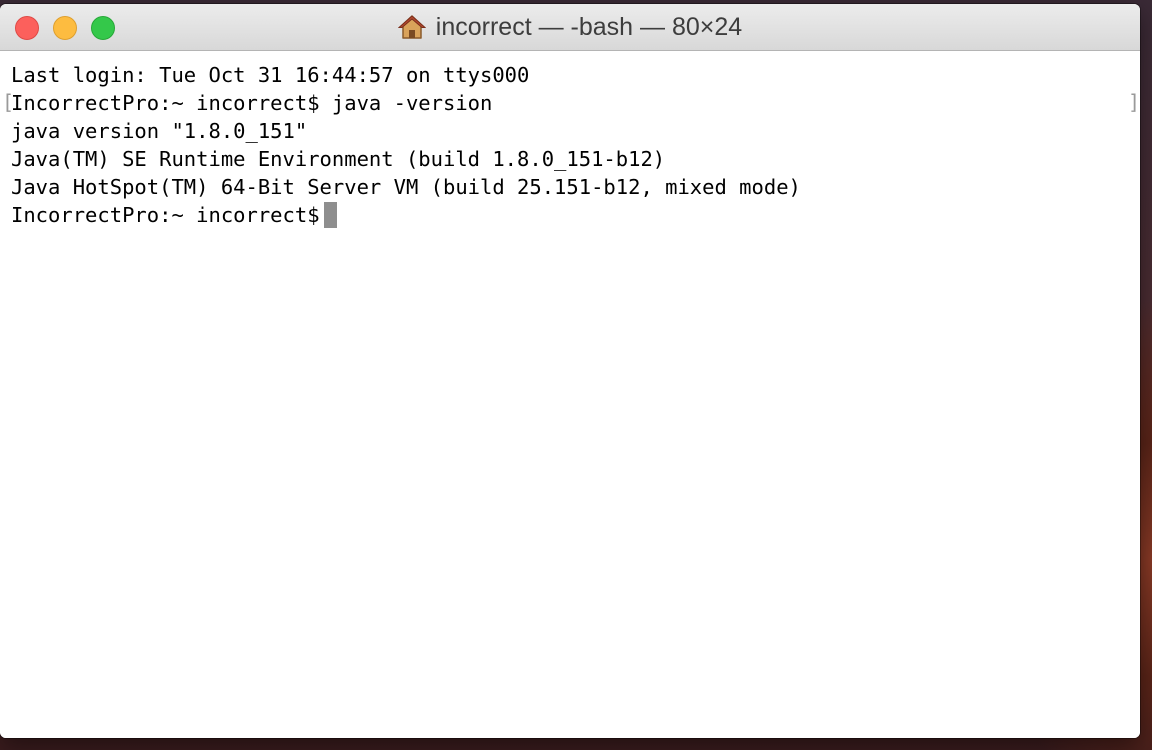 The image size is (1152, 750). Describe the element at coordinates (252, 103) in the screenshot. I see `terminal-line: IncorrectPro:~ incorrect$ java -version` at that location.